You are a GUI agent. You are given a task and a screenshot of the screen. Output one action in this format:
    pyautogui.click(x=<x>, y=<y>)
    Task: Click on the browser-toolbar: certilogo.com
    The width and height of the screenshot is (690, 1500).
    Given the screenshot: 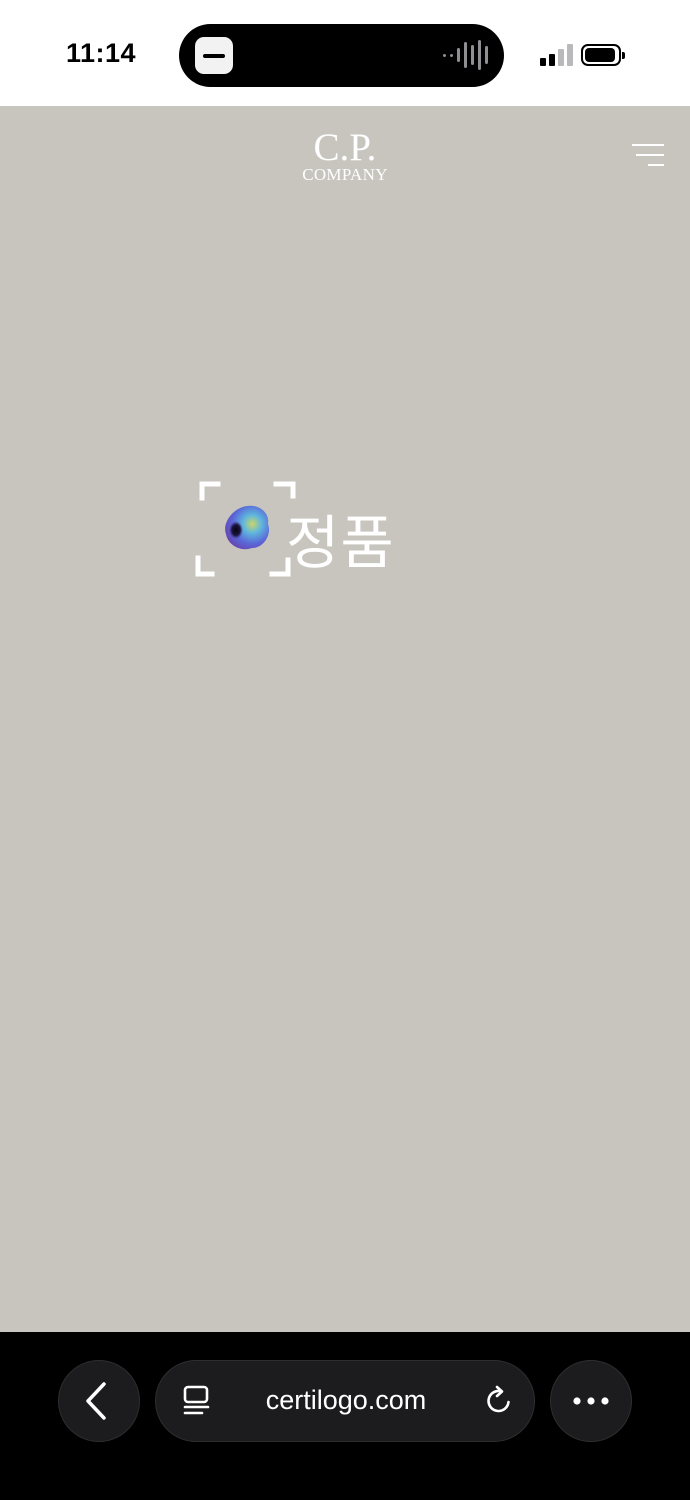 What is the action you would take?
    pyautogui.click(x=345, y=1416)
    